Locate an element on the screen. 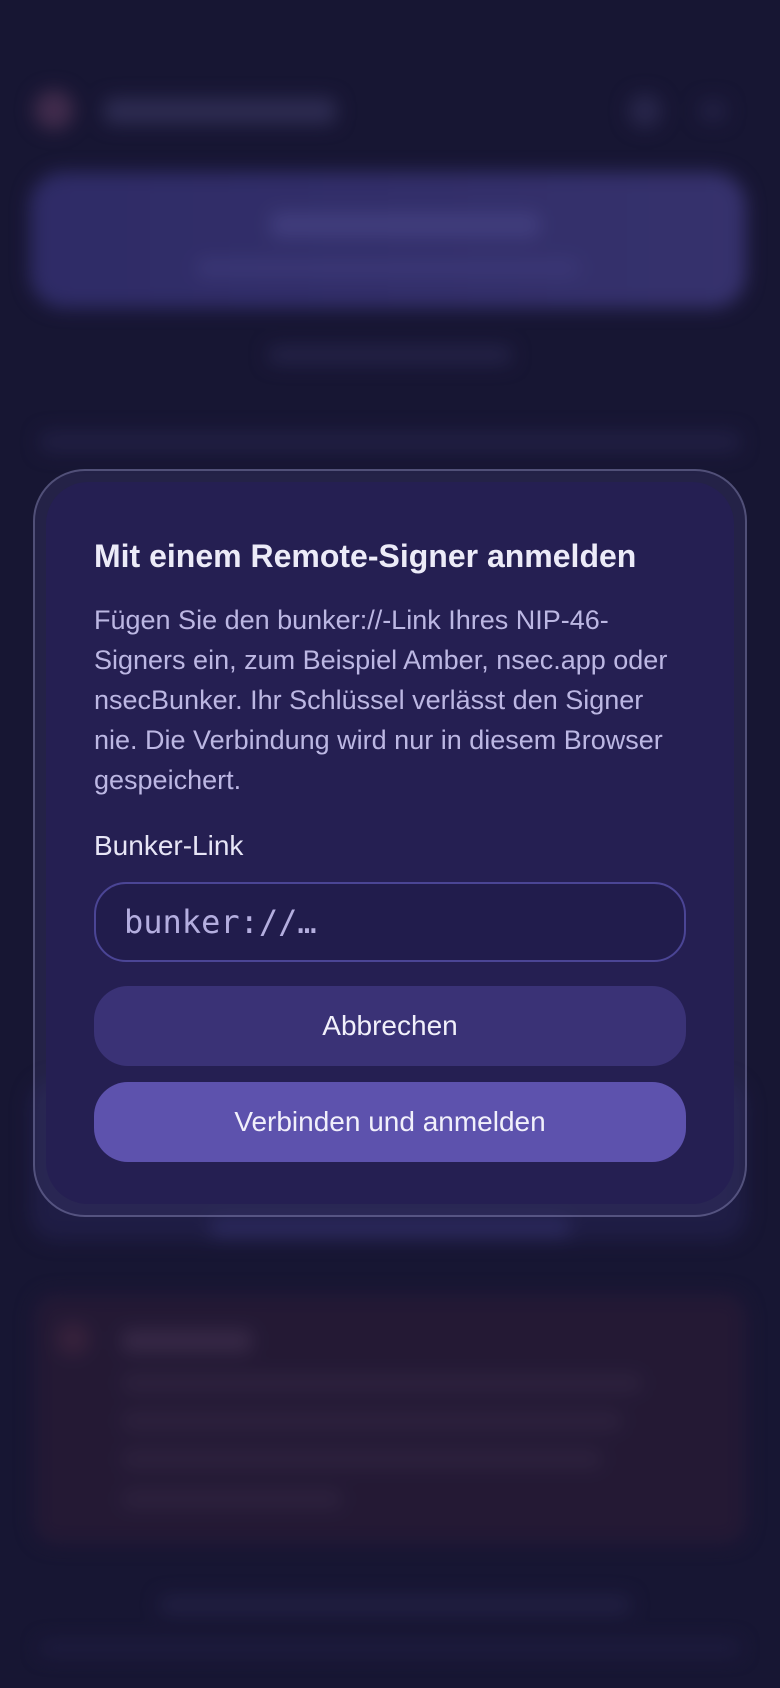 The width and height of the screenshot is (780, 1688). connect-and-login-button: Verbinden und anmelden is located at coordinates (390, 1122).